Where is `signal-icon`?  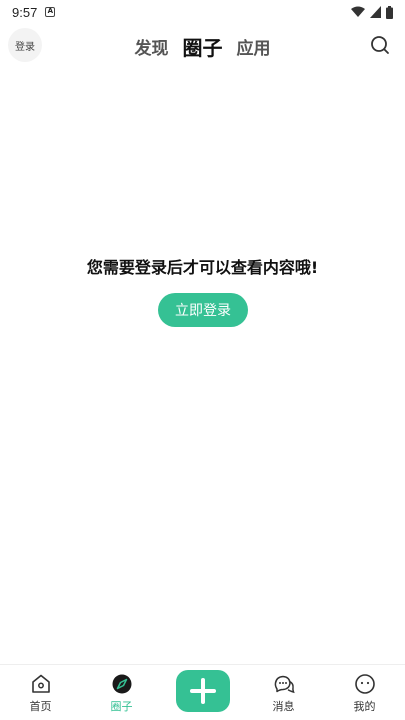 signal-icon is located at coordinates (375, 12).